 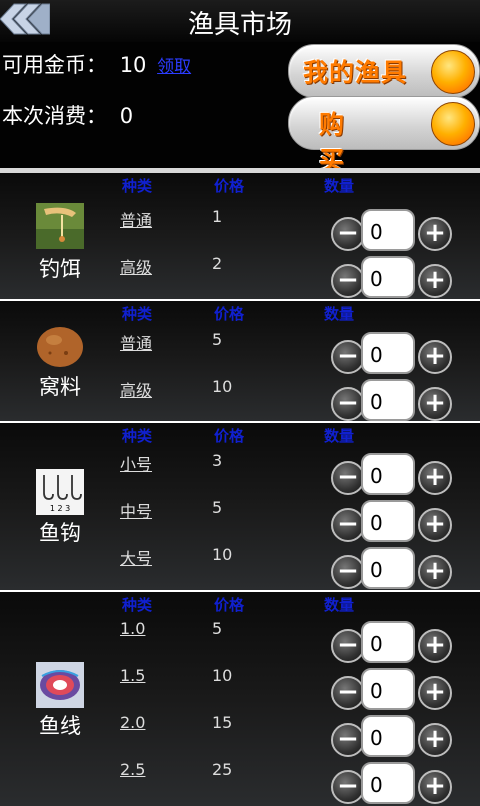 What do you see at coordinates (240, 353) in the screenshot?
I see `table-row: 普通 5 − 0 +` at bounding box center [240, 353].